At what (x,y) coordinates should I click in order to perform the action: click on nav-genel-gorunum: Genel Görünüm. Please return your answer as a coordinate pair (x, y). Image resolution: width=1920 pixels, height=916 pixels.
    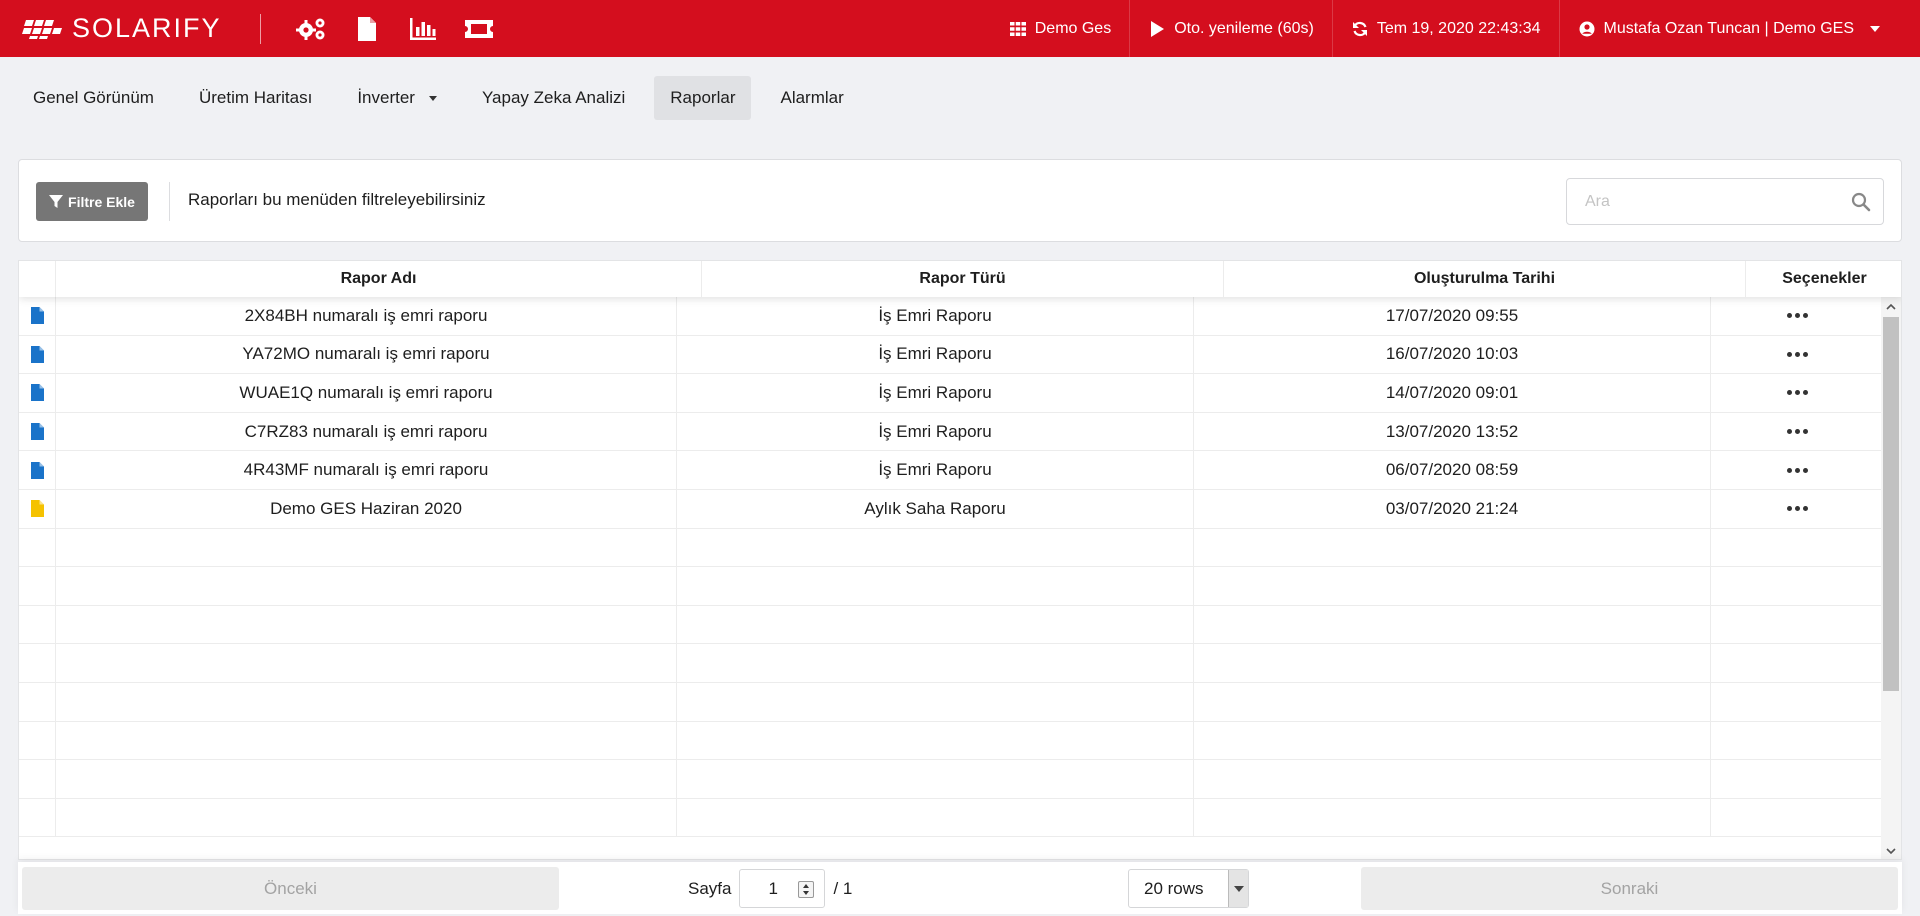
    Looking at the image, I should click on (93, 98).